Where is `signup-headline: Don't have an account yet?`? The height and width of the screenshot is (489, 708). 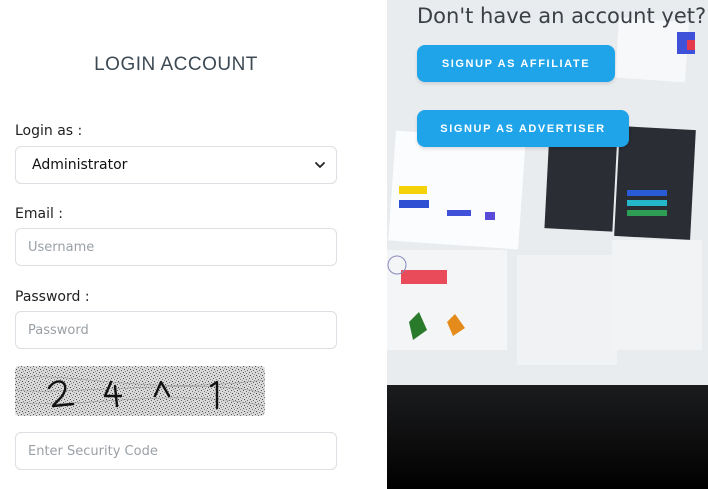 signup-headline: Don't have an account yet? is located at coordinates (562, 16).